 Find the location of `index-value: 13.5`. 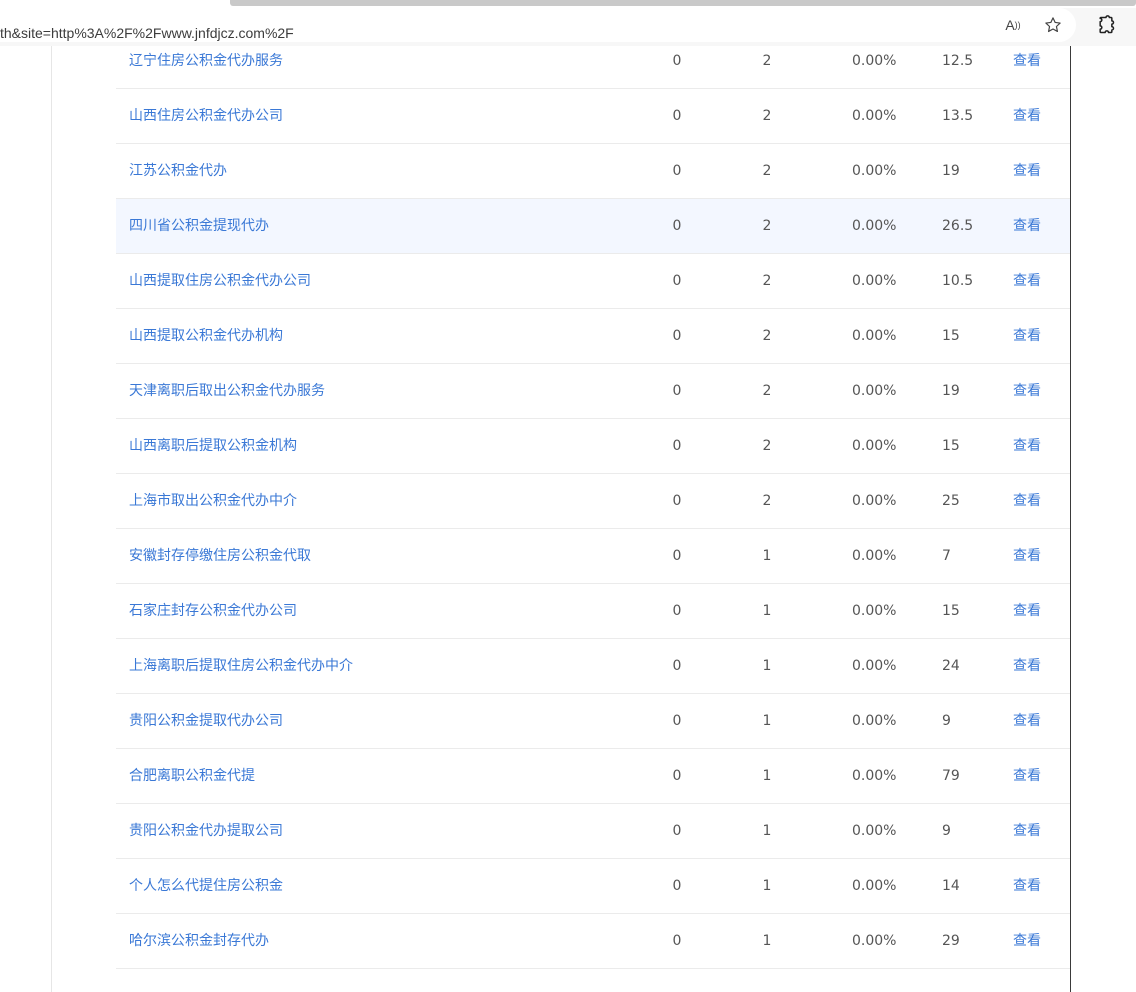

index-value: 13.5 is located at coordinates (958, 116).